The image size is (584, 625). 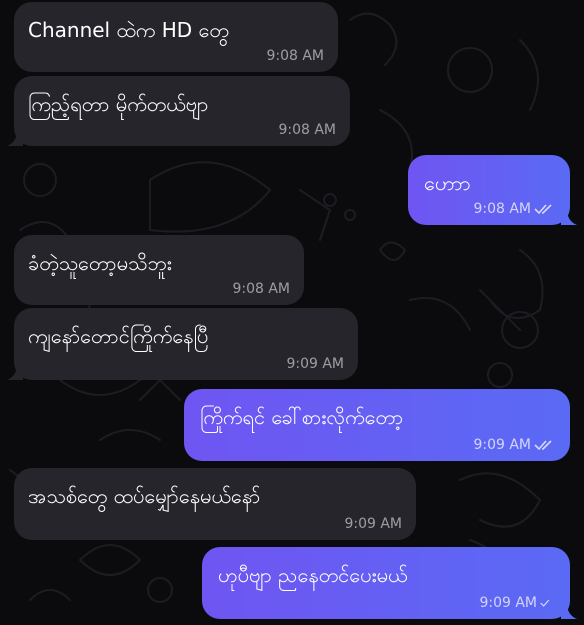 I want to click on message-bubble-incoming: Channel ထဲက HD တွေ 9:08 AM, so click(x=176, y=37).